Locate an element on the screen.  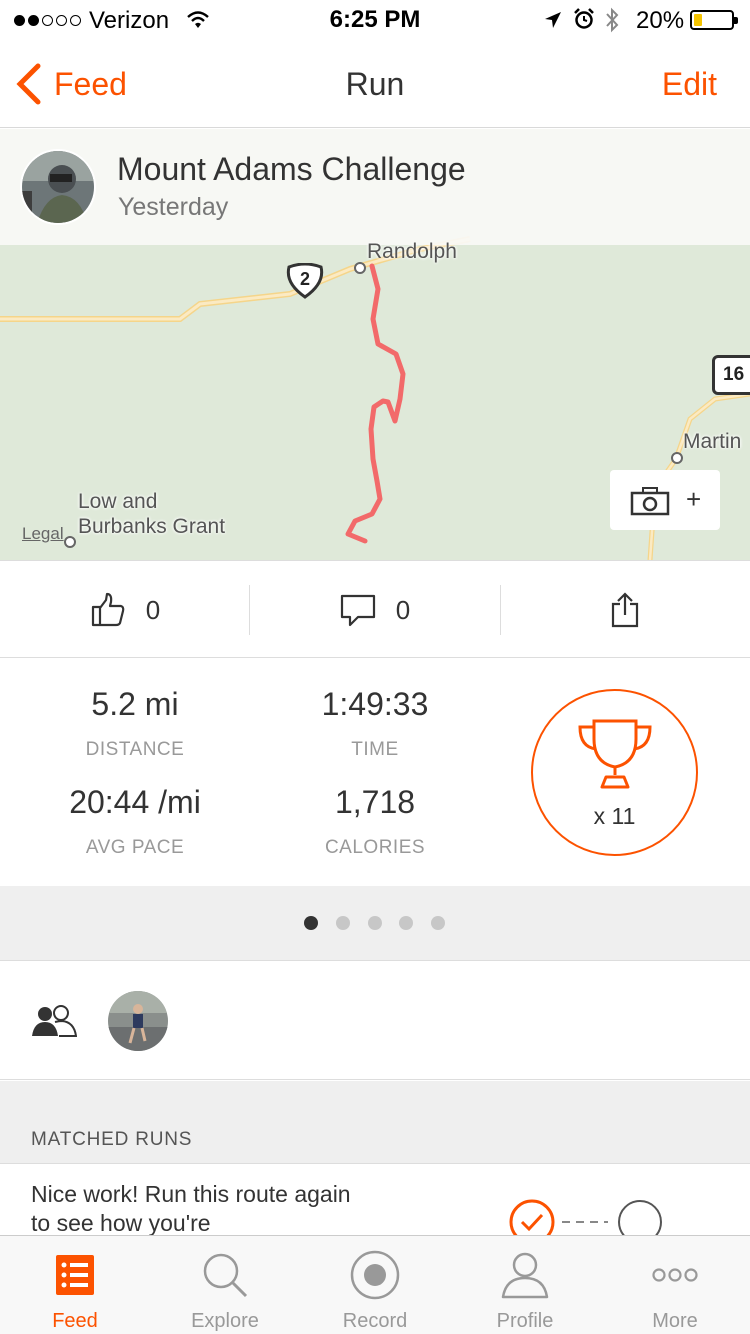
add-photo-button: + is located at coordinates (665, 500).